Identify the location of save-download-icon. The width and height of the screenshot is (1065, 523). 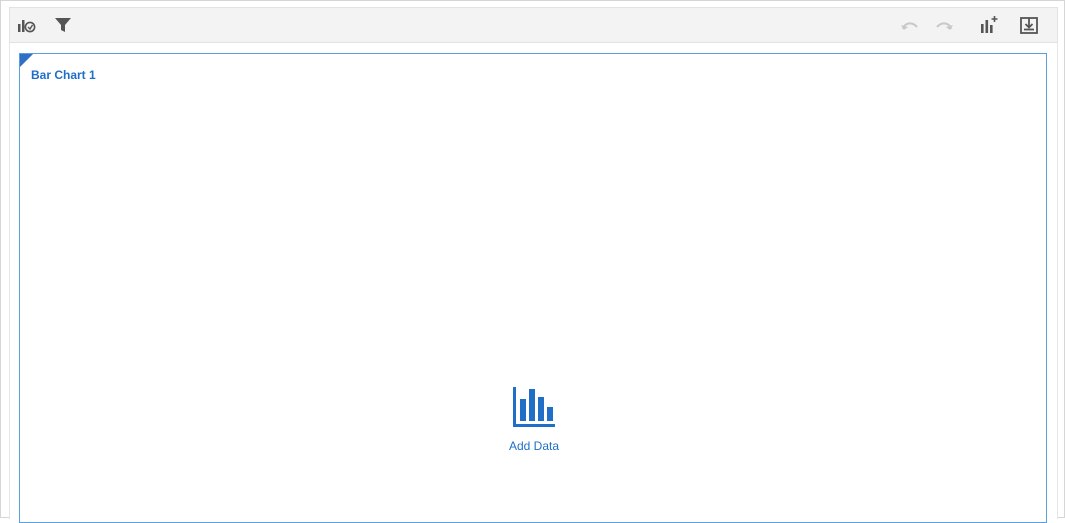
(1029, 25).